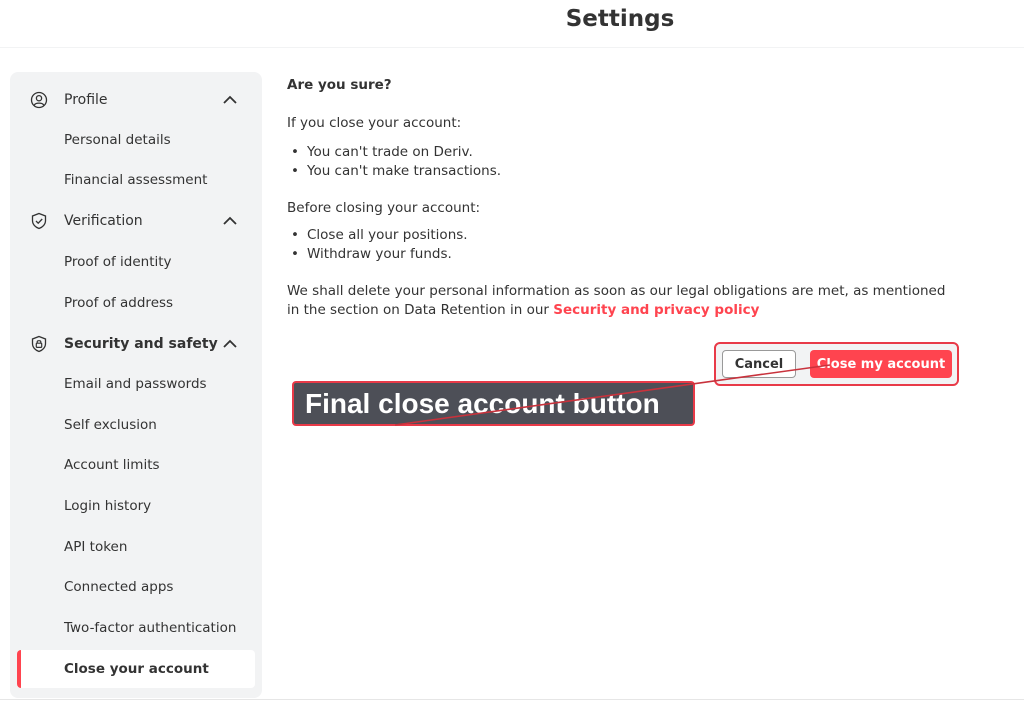 This screenshot has height=706, width=1024. I want to click on sidebar-item-proof-of-identity: Proof of identity, so click(136, 262).